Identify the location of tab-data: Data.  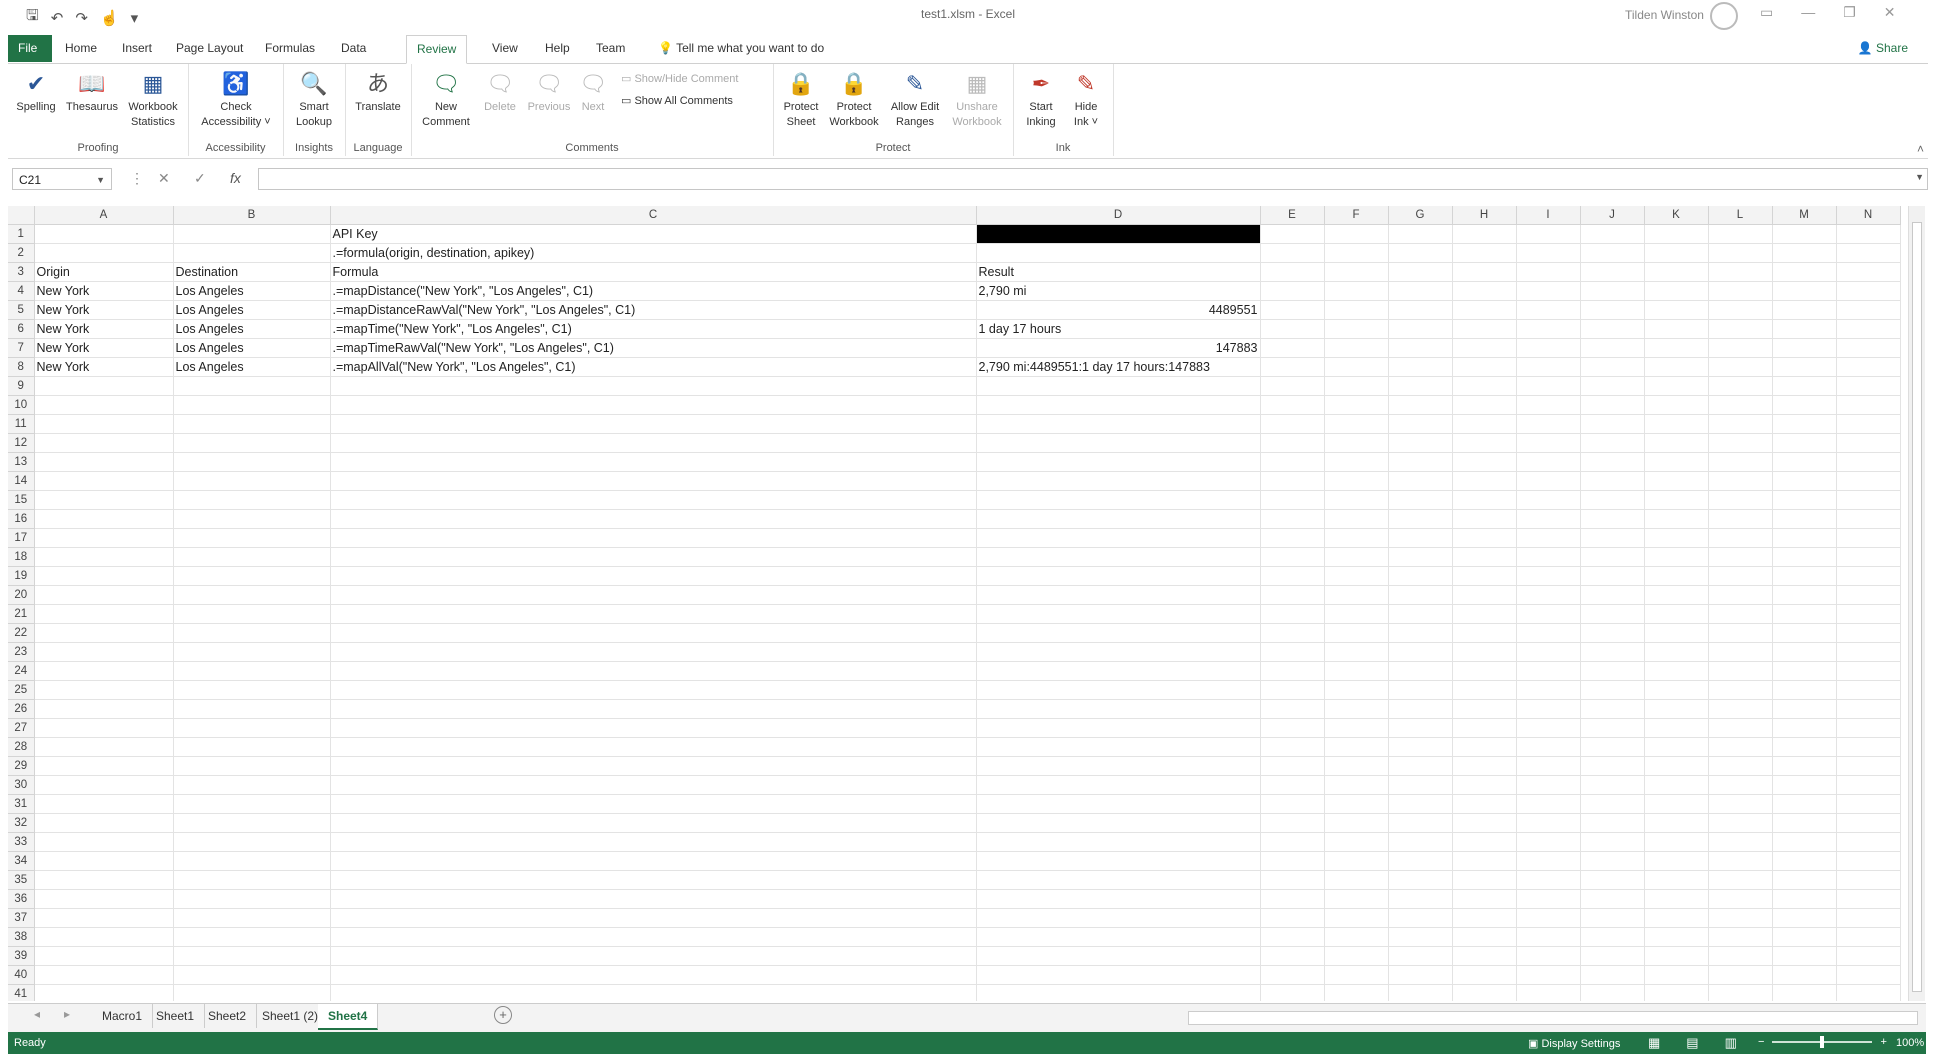
(353, 48).